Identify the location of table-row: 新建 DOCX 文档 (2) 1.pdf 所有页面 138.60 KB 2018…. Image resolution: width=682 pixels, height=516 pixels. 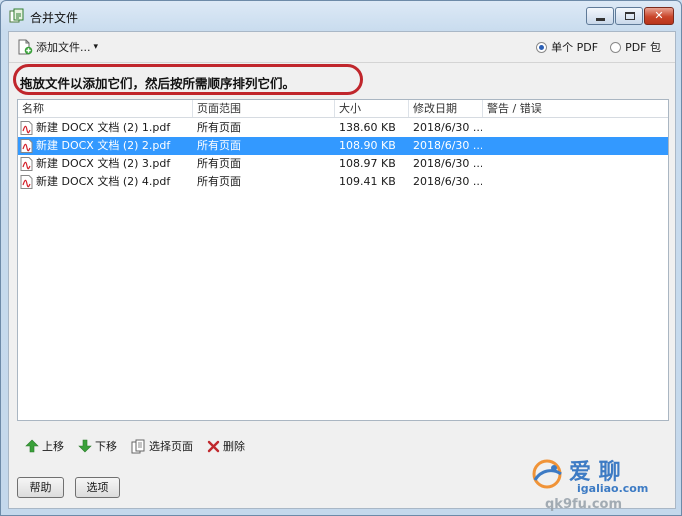
(343, 128).